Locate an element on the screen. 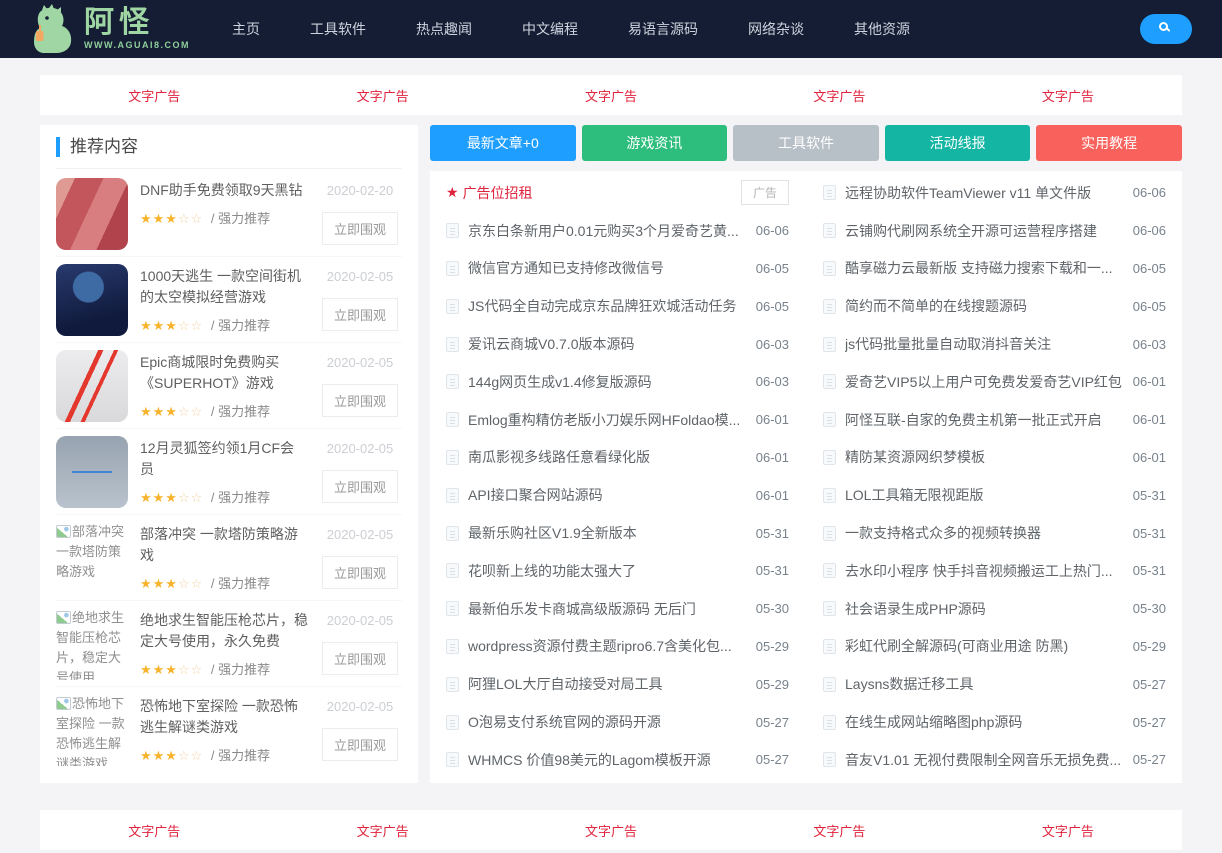  recommend-title: 部落冲突 一款塔防策略游戏 is located at coordinates (224, 545).